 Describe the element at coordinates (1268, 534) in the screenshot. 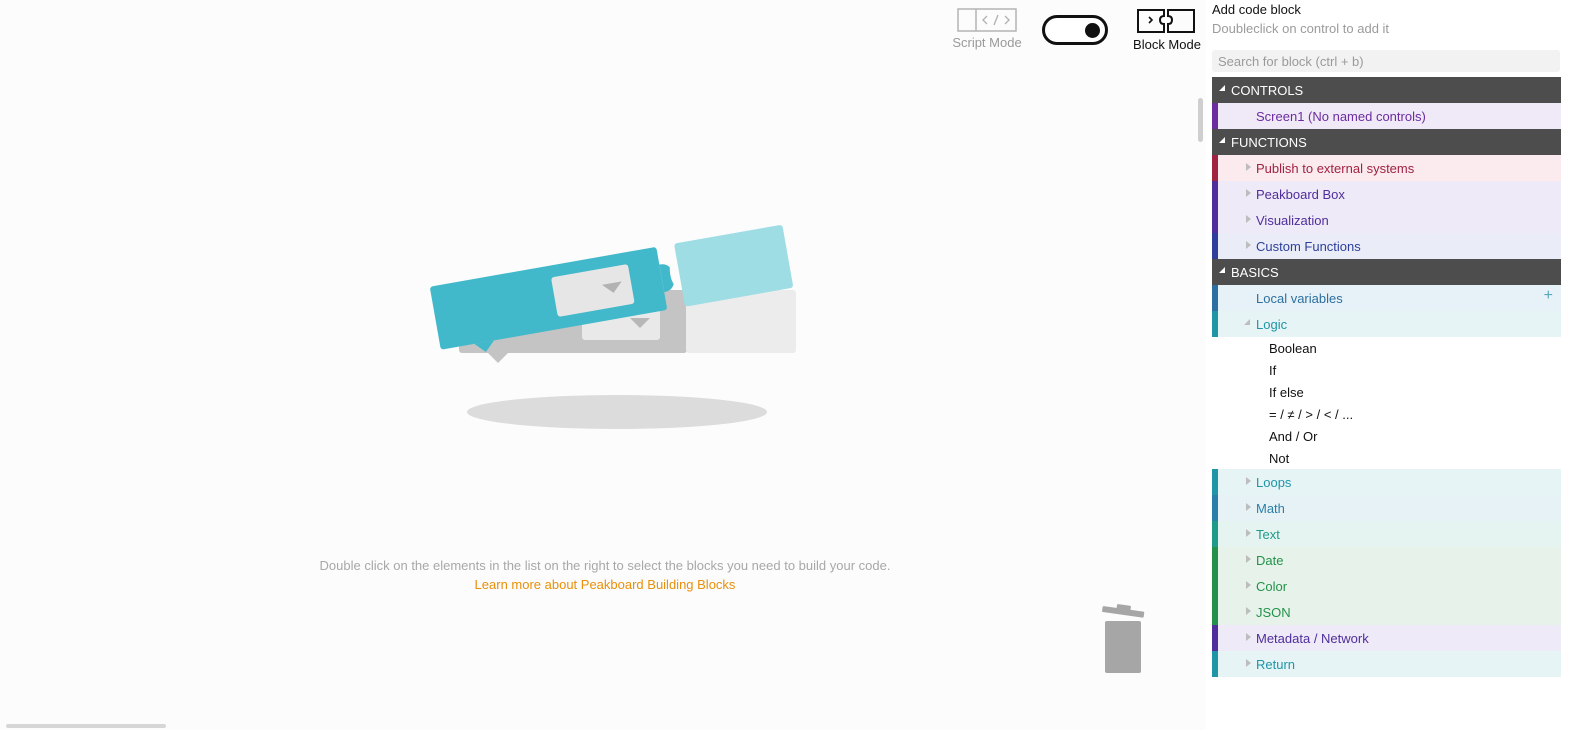

I see `block-item-label: Text` at that location.